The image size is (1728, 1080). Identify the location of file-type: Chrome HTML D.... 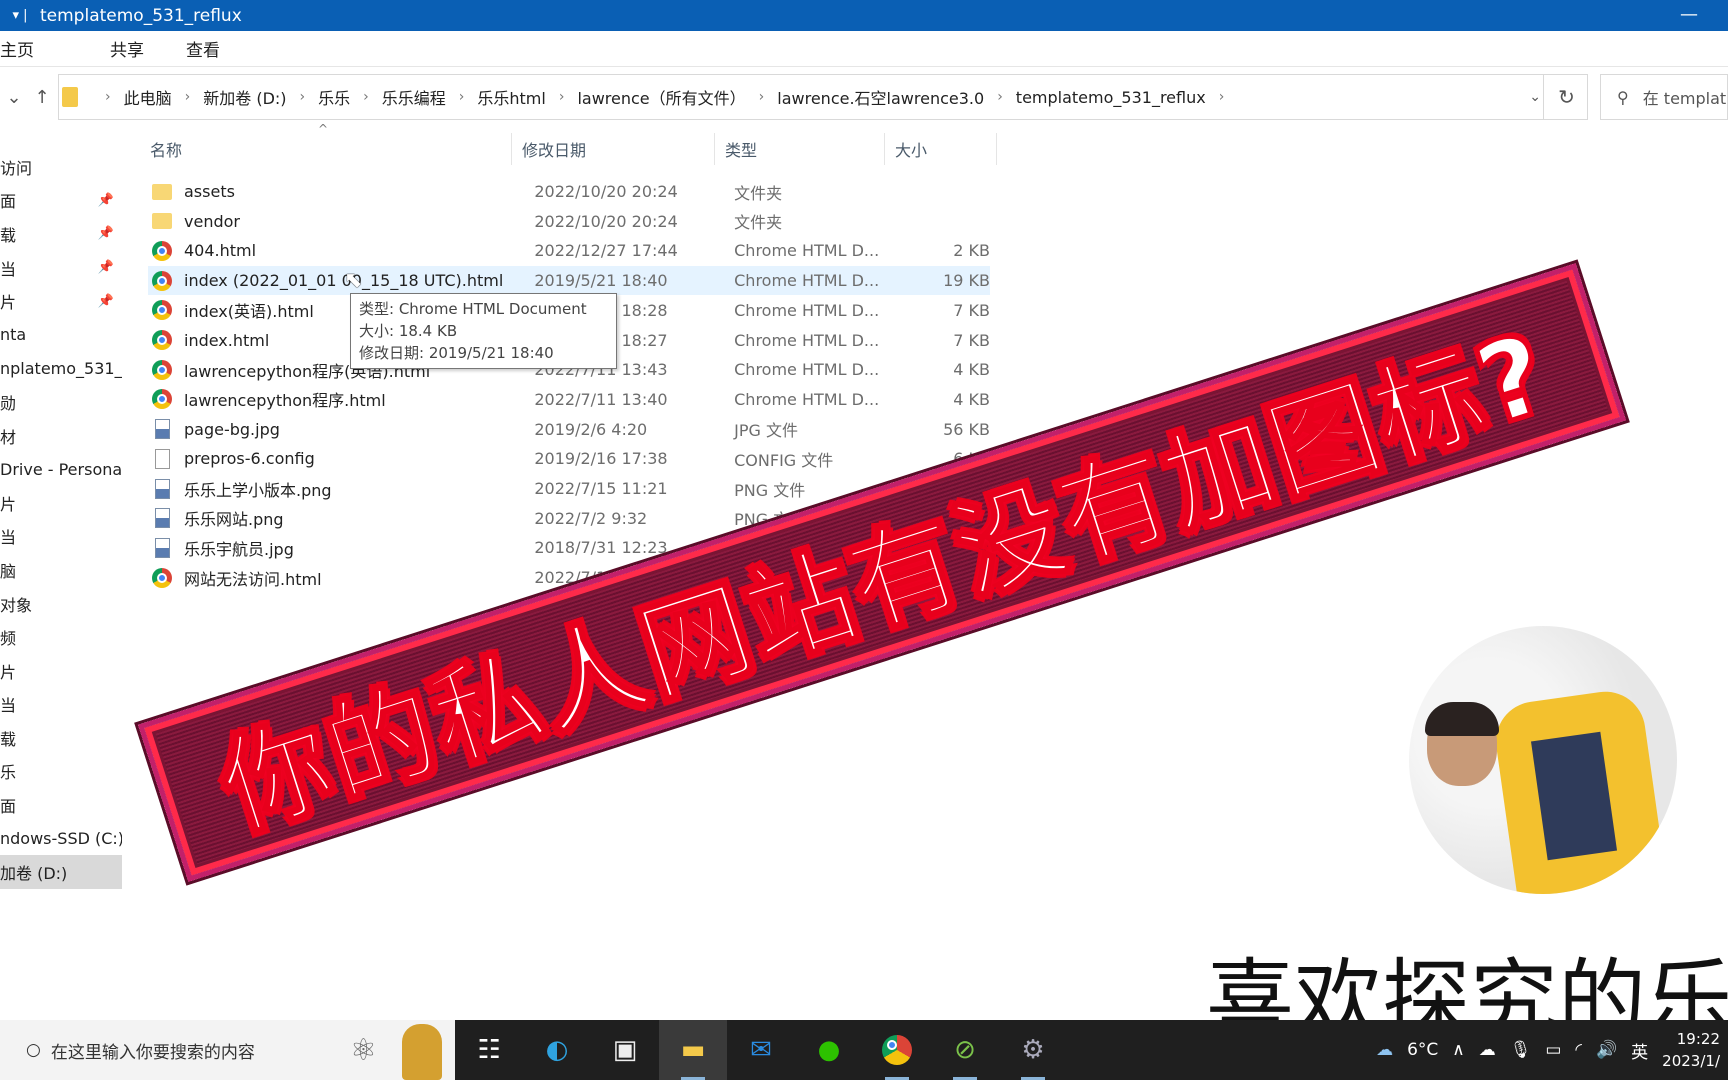
(807, 281).